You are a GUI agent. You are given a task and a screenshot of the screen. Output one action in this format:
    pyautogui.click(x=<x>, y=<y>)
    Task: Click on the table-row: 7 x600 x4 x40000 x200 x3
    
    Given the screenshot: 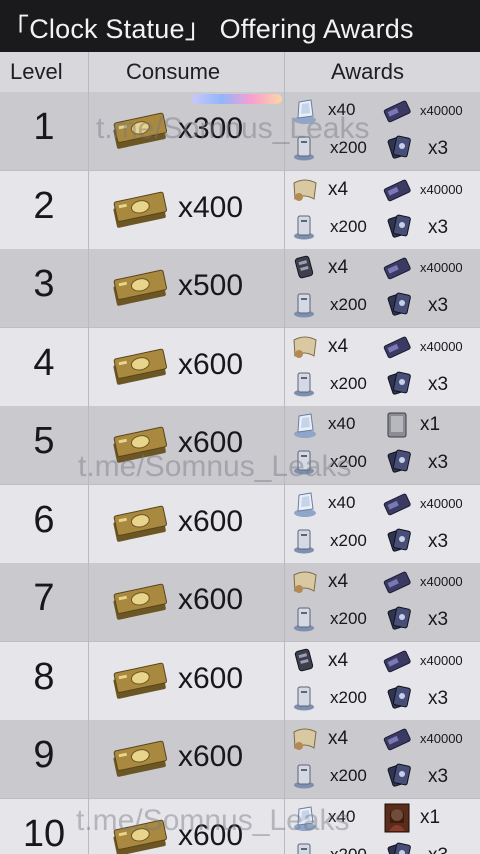 What is the action you would take?
    pyautogui.click(x=240, y=602)
    